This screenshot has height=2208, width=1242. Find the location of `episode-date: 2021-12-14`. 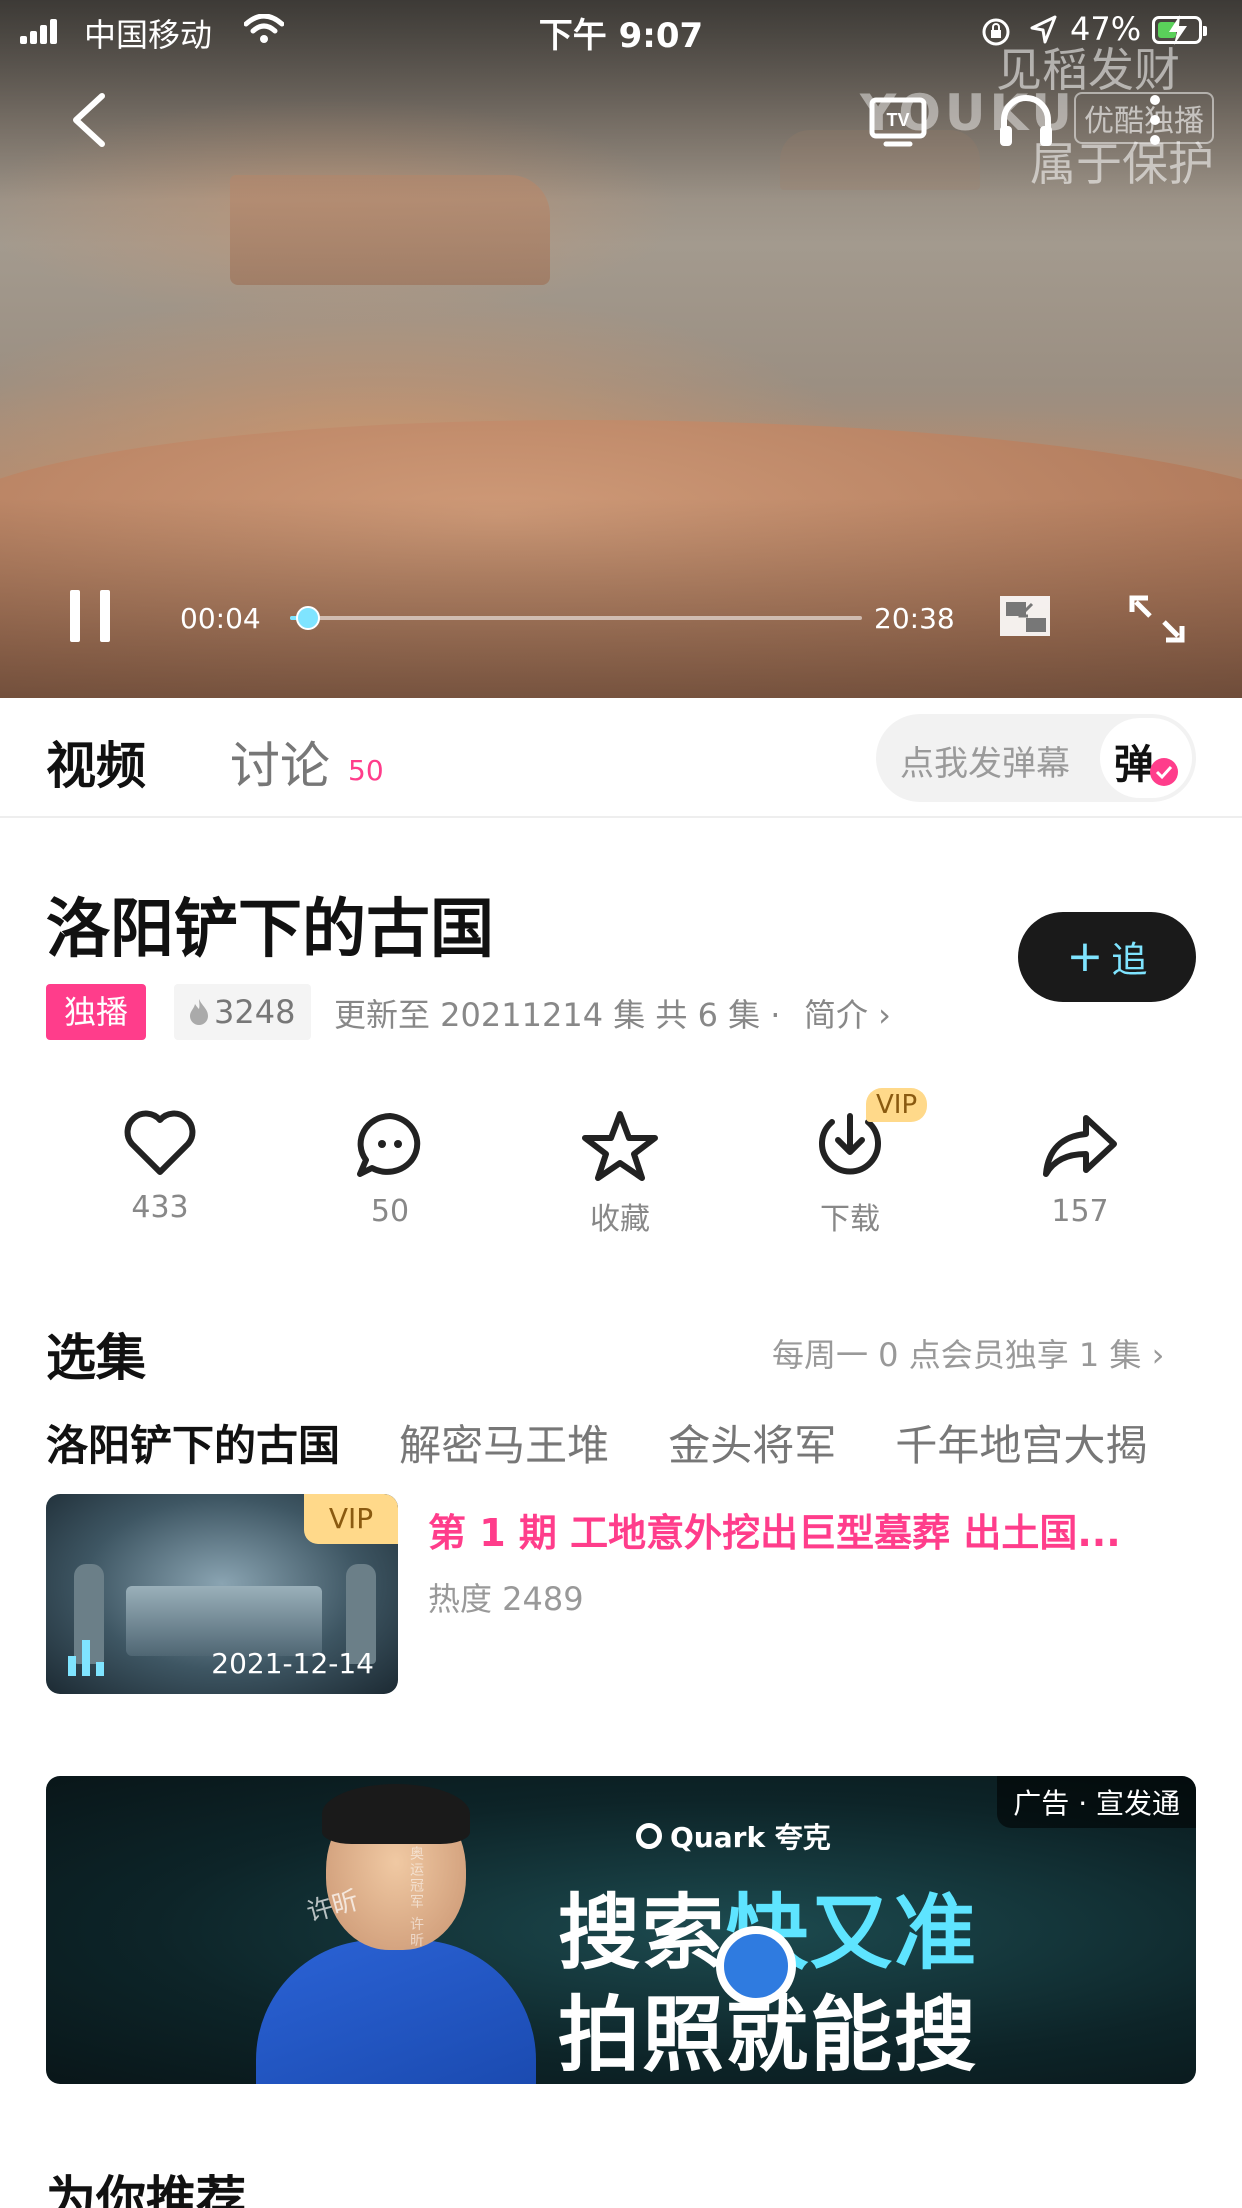

episode-date: 2021-12-14 is located at coordinates (292, 1663).